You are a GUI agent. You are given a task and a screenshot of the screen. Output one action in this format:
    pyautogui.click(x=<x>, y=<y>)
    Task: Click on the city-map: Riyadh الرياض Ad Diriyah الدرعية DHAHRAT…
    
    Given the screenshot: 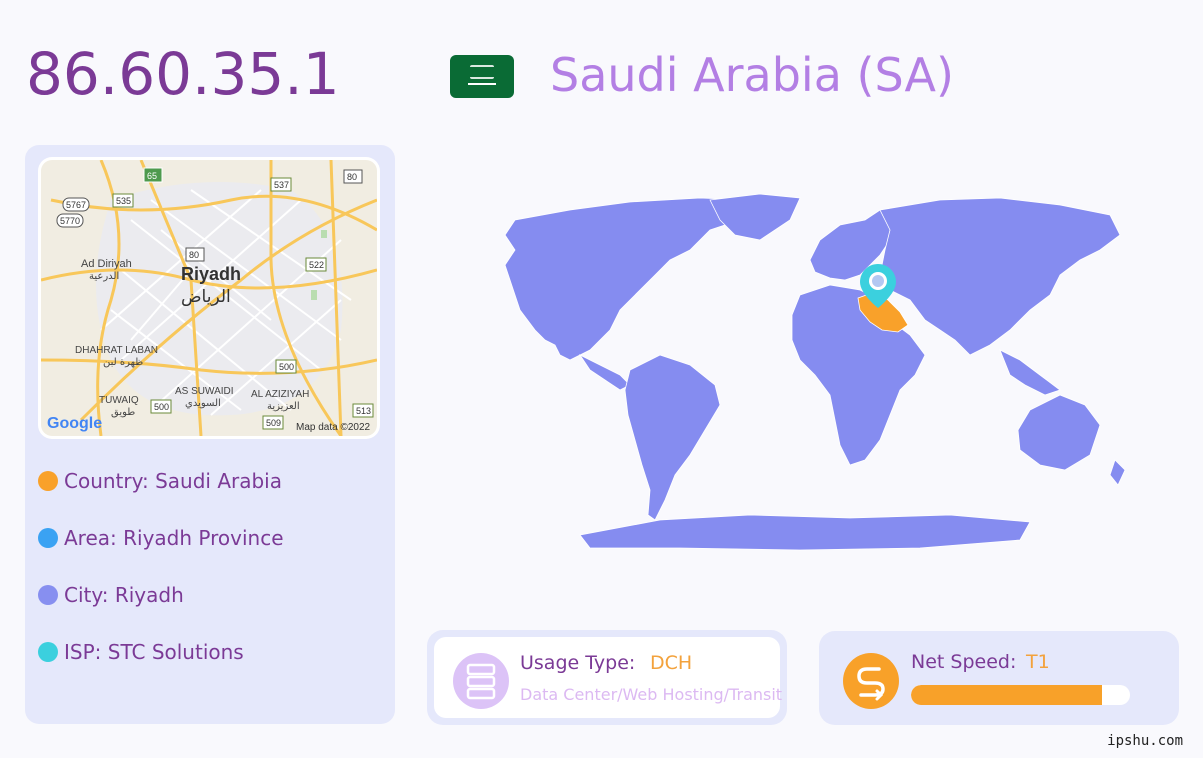 What is the action you would take?
    pyautogui.click(x=209, y=298)
    